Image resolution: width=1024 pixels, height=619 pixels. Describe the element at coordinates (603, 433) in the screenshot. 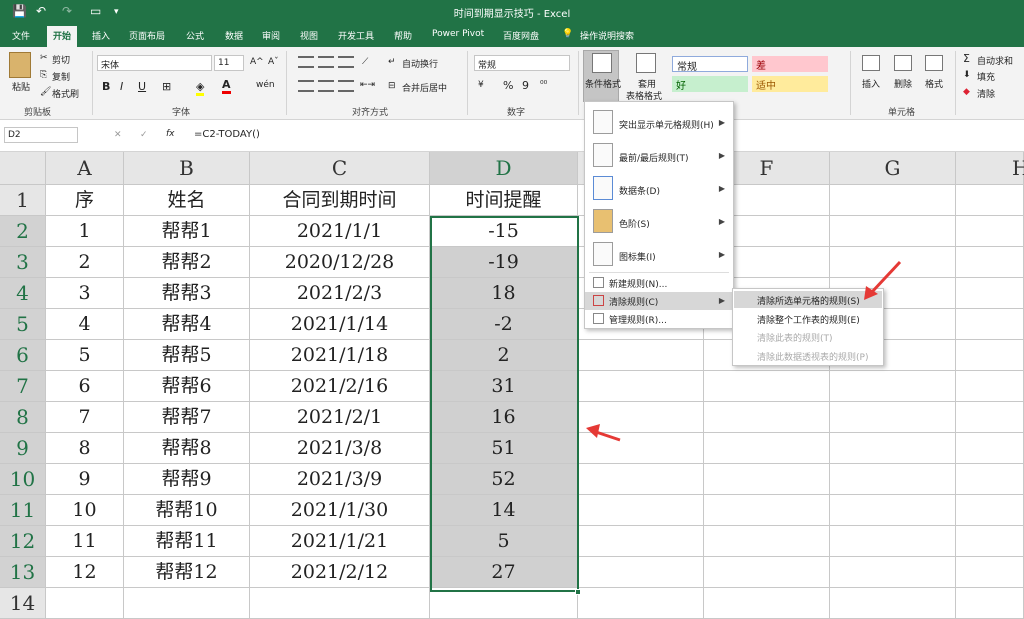

I see `annotation-arrow-selection` at that location.